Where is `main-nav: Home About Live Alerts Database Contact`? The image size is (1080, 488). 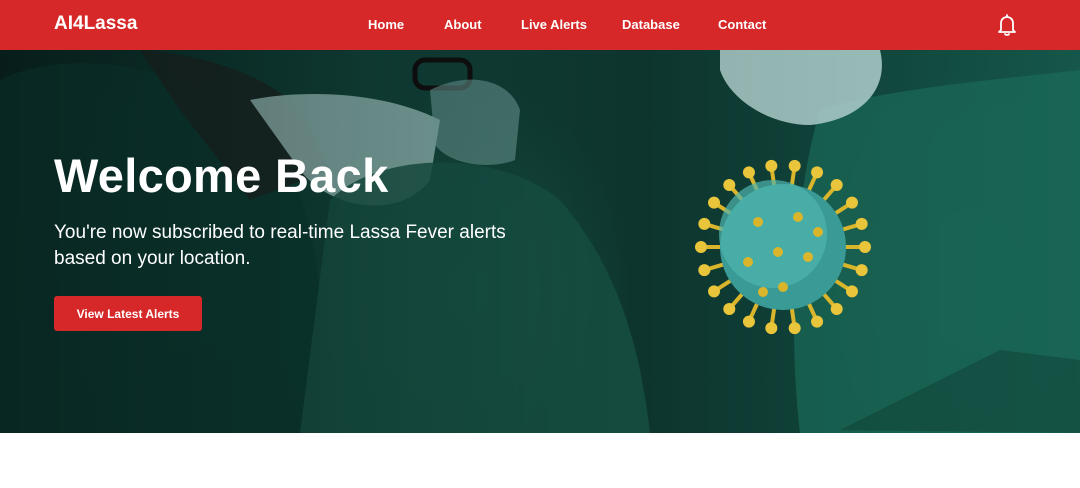
main-nav: Home About Live Alerts Database Contact is located at coordinates (540, 25).